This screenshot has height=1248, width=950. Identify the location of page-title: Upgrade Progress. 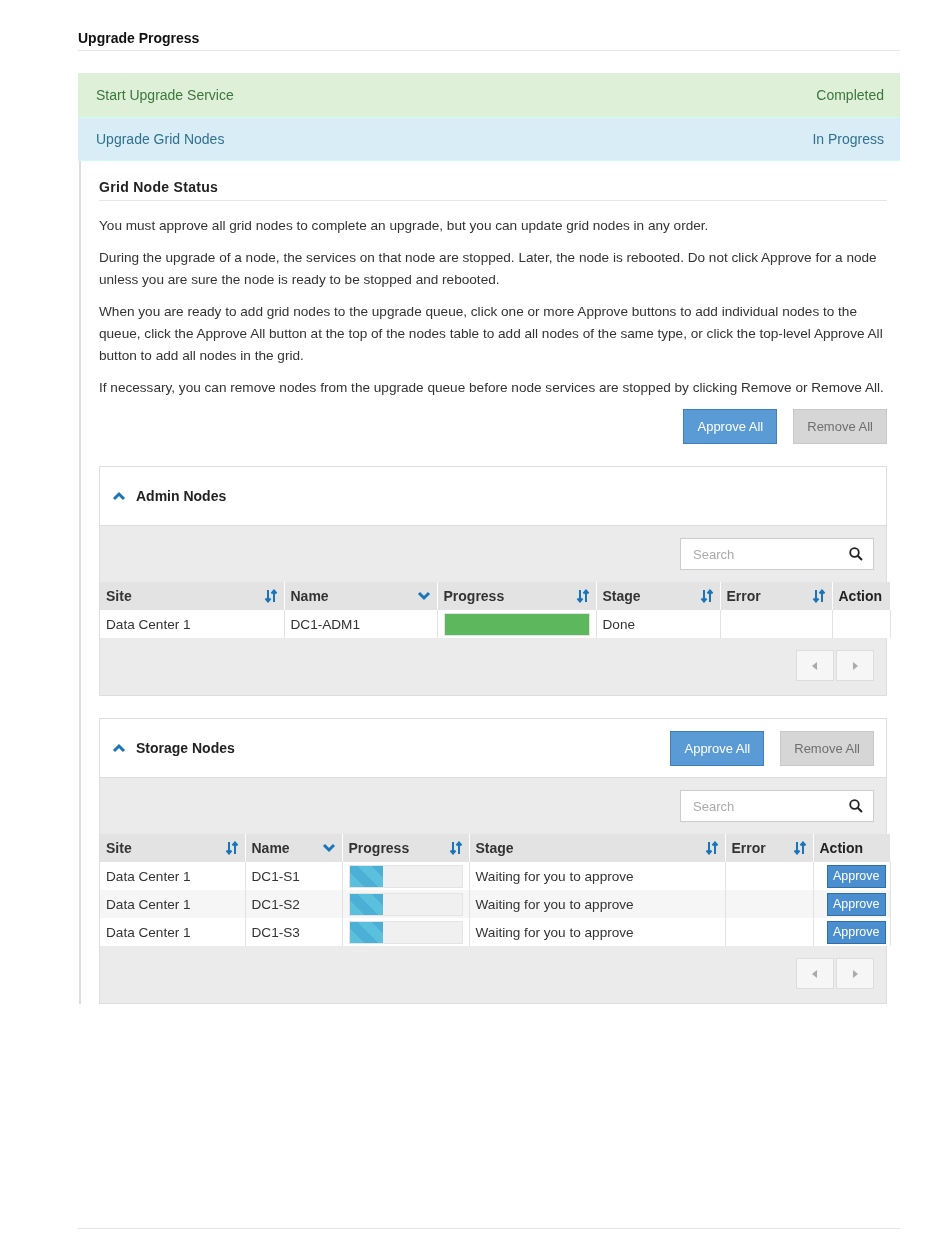
(489, 40).